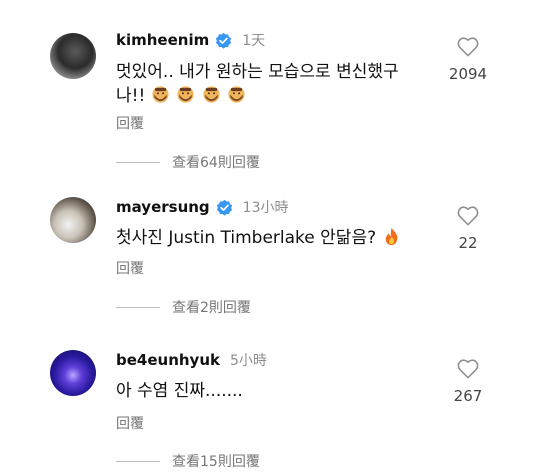 This screenshot has width=556, height=476. Describe the element at coordinates (468, 229) in the screenshot. I see `like-control: 22` at that location.